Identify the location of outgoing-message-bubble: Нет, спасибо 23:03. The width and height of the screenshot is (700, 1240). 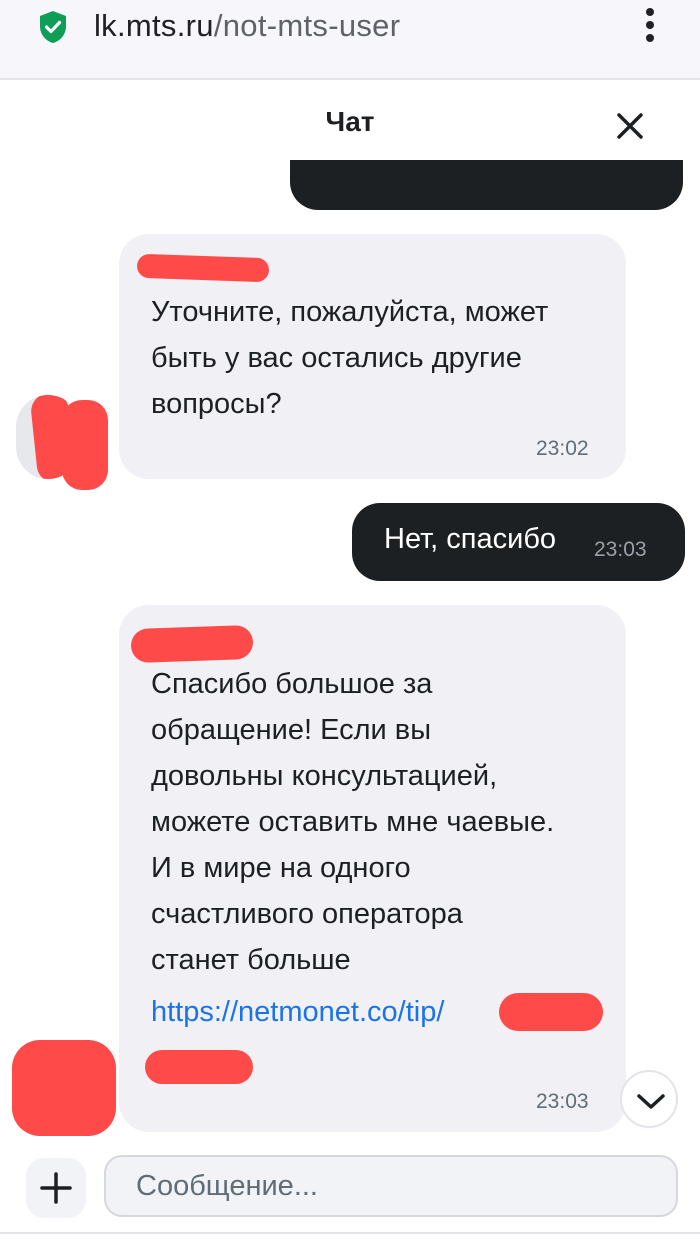
(518, 542).